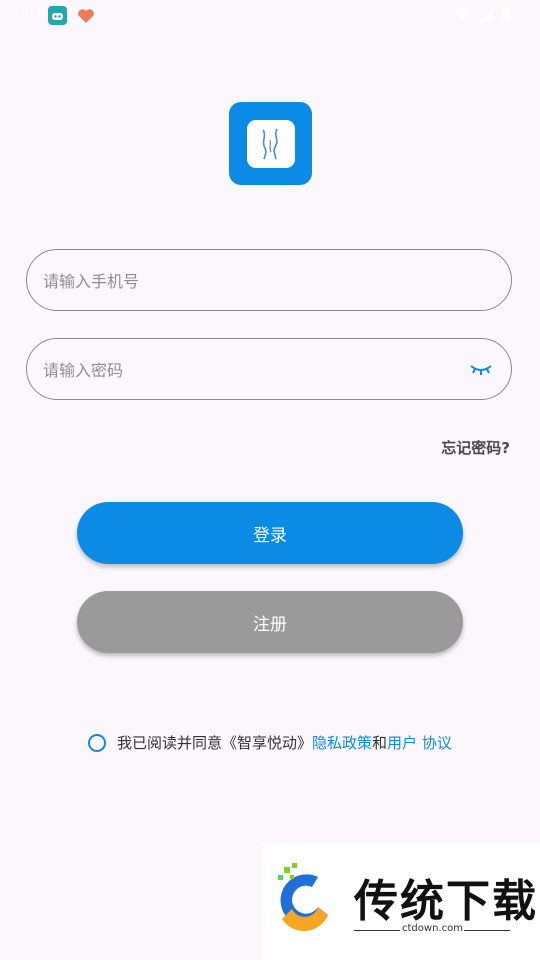 The width and height of the screenshot is (540, 960). What do you see at coordinates (463, 16) in the screenshot?
I see `wifi-icon` at bounding box center [463, 16].